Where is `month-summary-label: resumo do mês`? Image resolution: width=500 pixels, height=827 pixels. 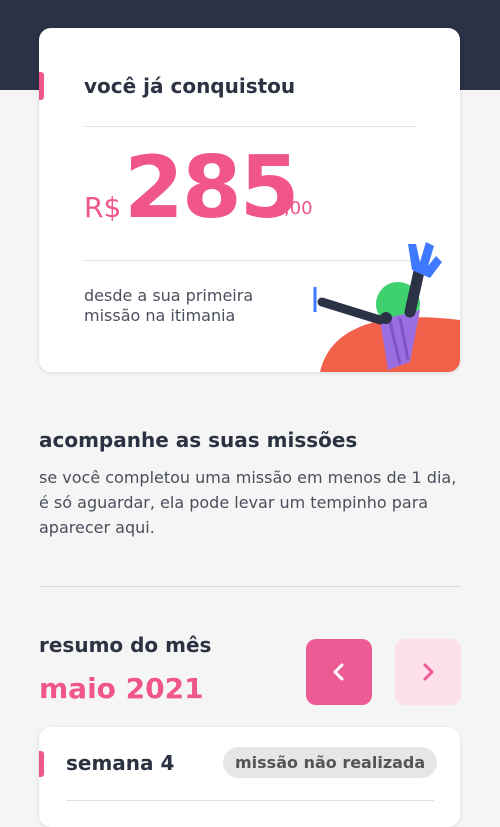 month-summary-label: resumo do mês is located at coordinates (125, 645).